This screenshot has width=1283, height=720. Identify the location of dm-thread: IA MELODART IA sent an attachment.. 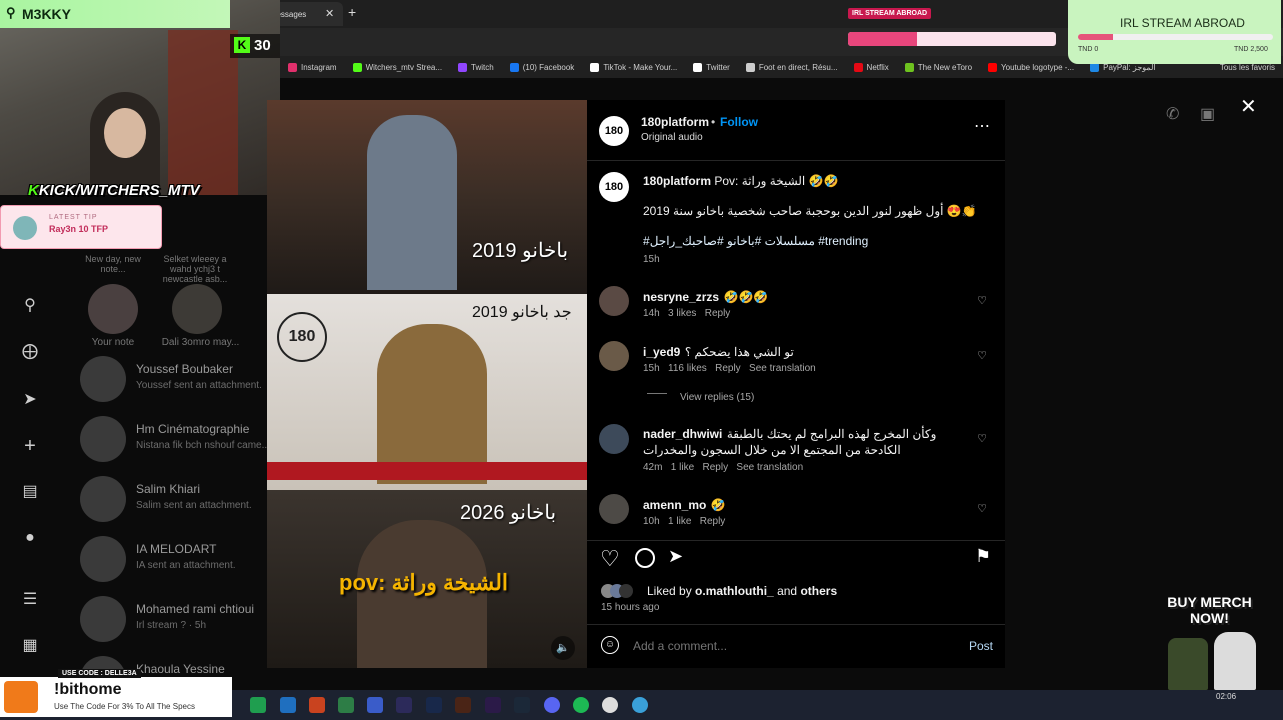
(180, 562).